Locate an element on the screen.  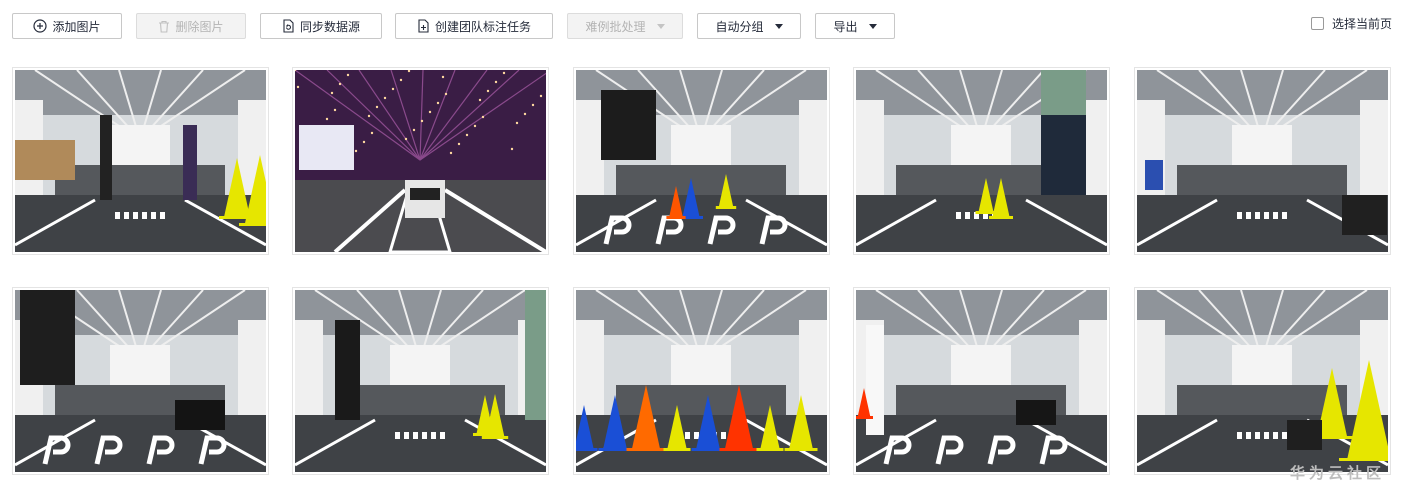
add-image-label: 添加图片 is located at coordinates (76, 26).